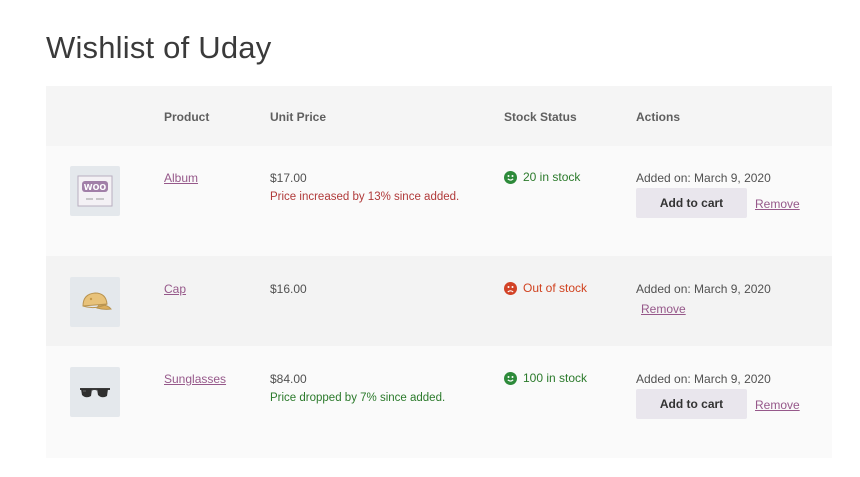 Image resolution: width=860 pixels, height=477 pixels. Describe the element at coordinates (288, 289) in the screenshot. I see `unit-price: $16.00` at that location.